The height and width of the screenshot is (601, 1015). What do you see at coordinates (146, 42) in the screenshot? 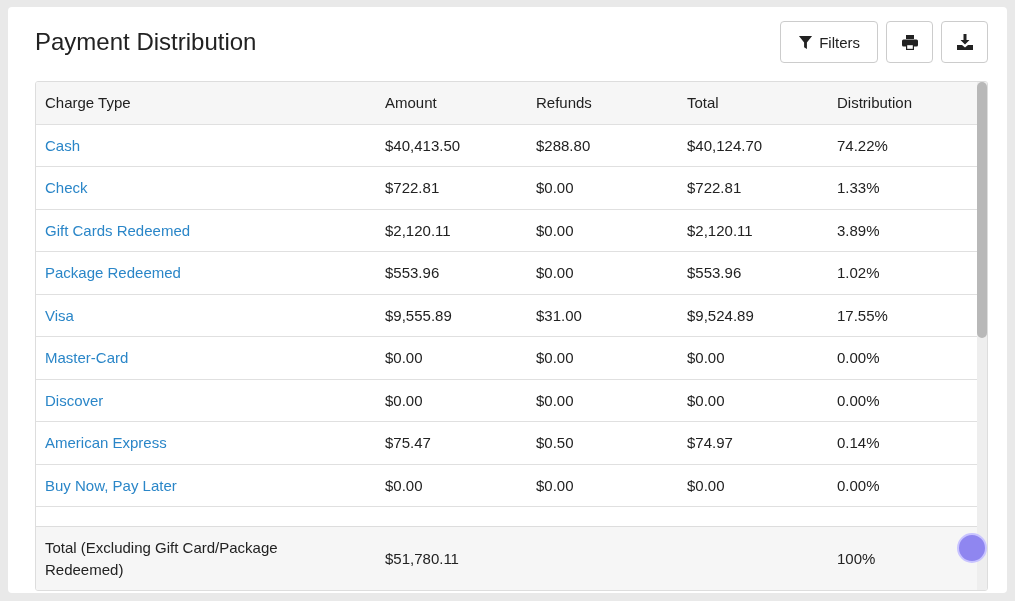
I see `report-title: Payment Distribution` at bounding box center [146, 42].